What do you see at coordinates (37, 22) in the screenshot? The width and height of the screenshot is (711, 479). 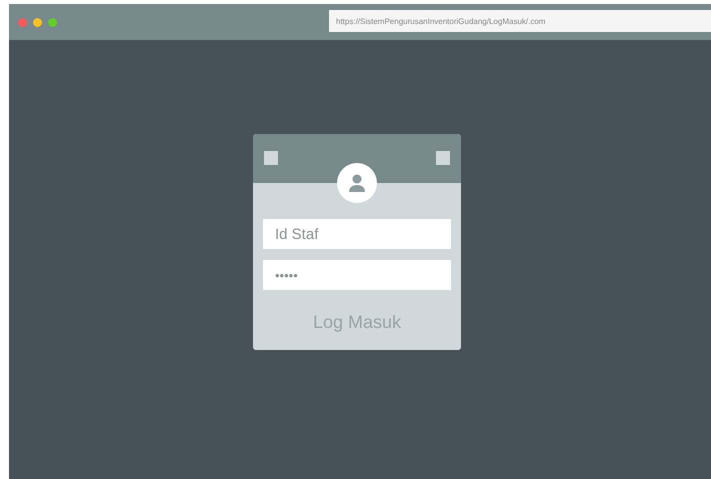 I see `minimize-button` at bounding box center [37, 22].